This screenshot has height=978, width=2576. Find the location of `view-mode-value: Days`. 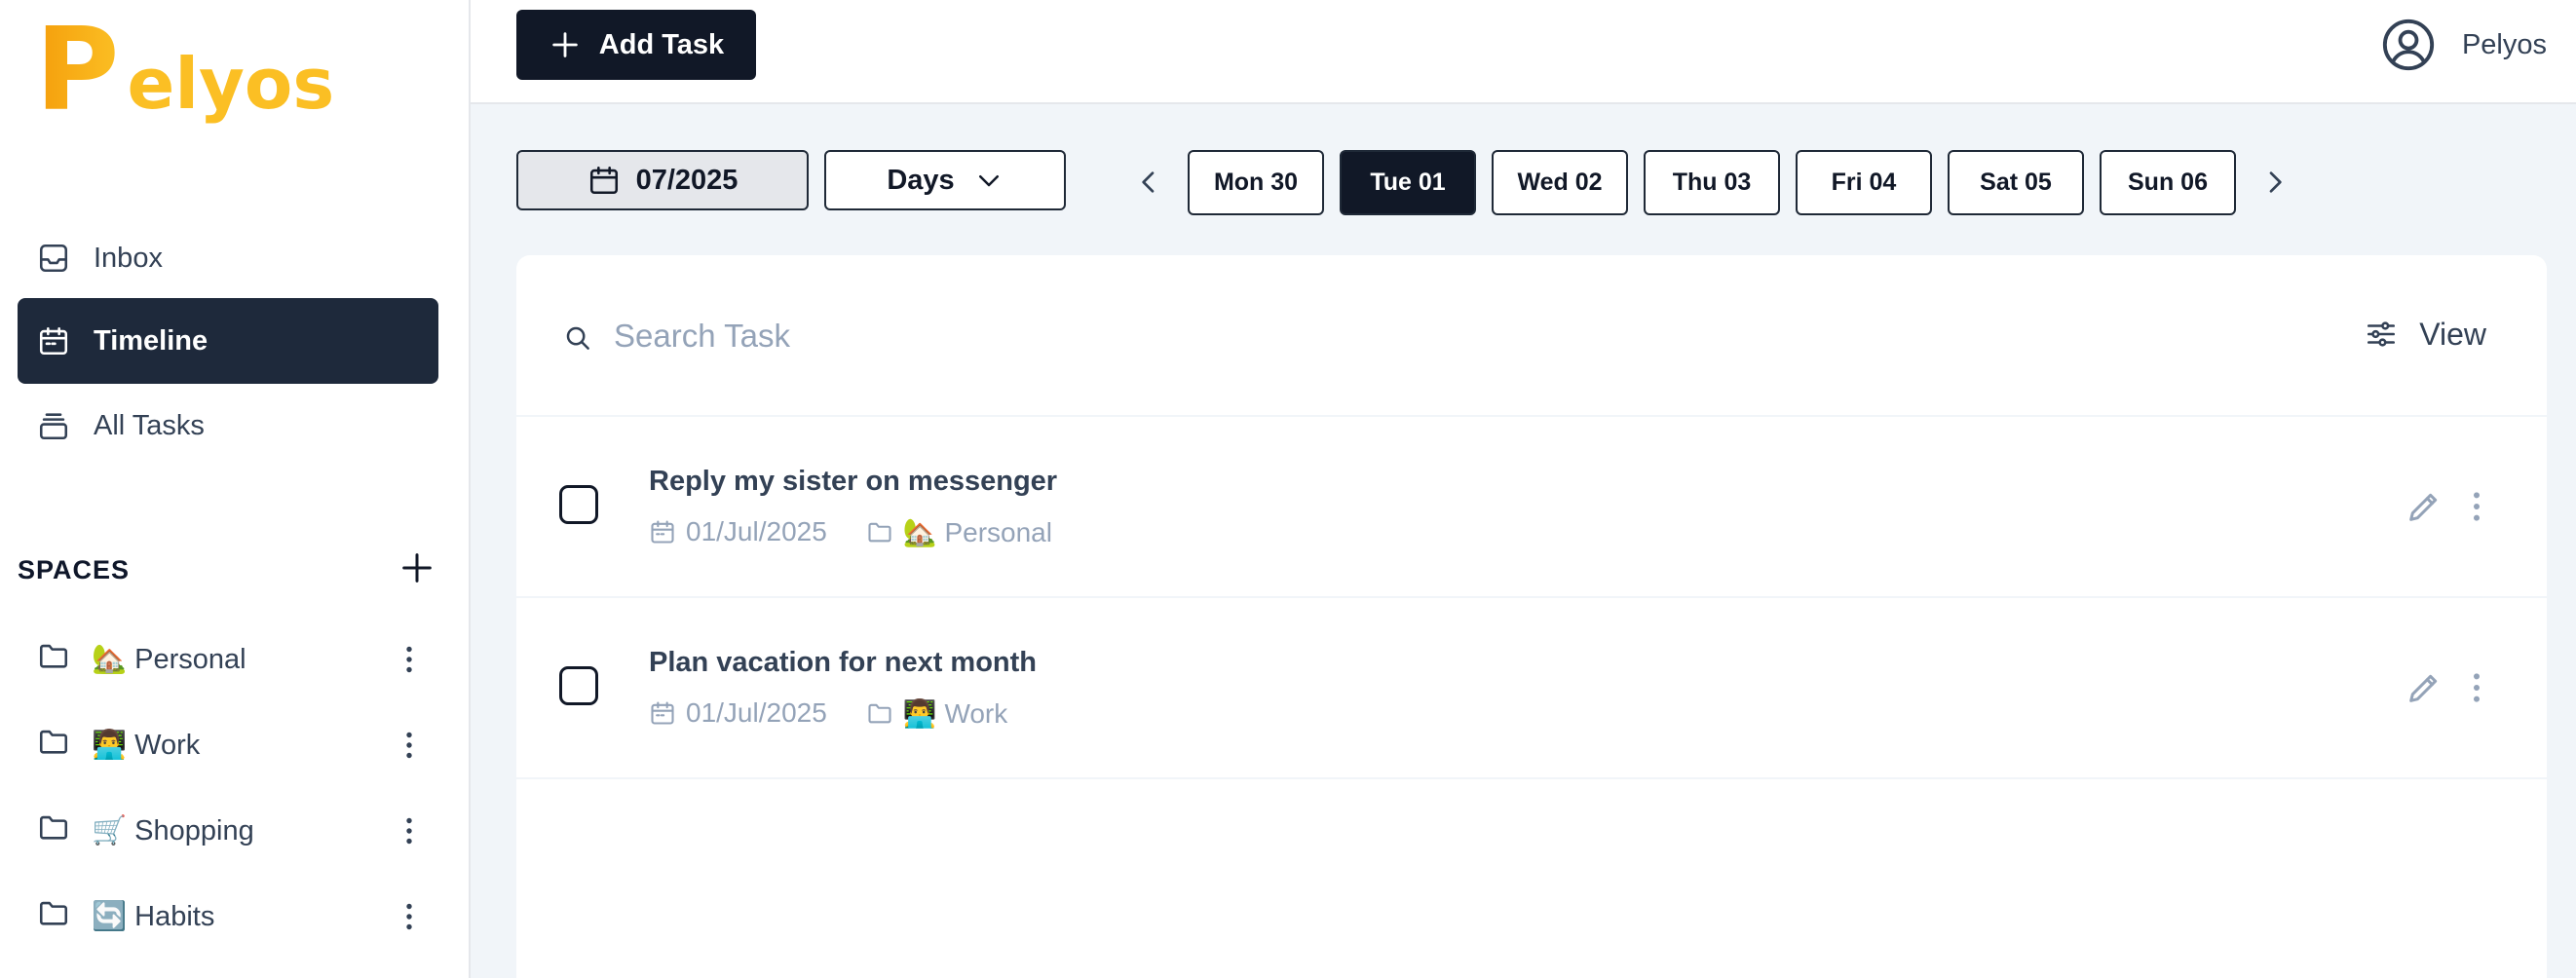

view-mode-value: Days is located at coordinates (921, 180).